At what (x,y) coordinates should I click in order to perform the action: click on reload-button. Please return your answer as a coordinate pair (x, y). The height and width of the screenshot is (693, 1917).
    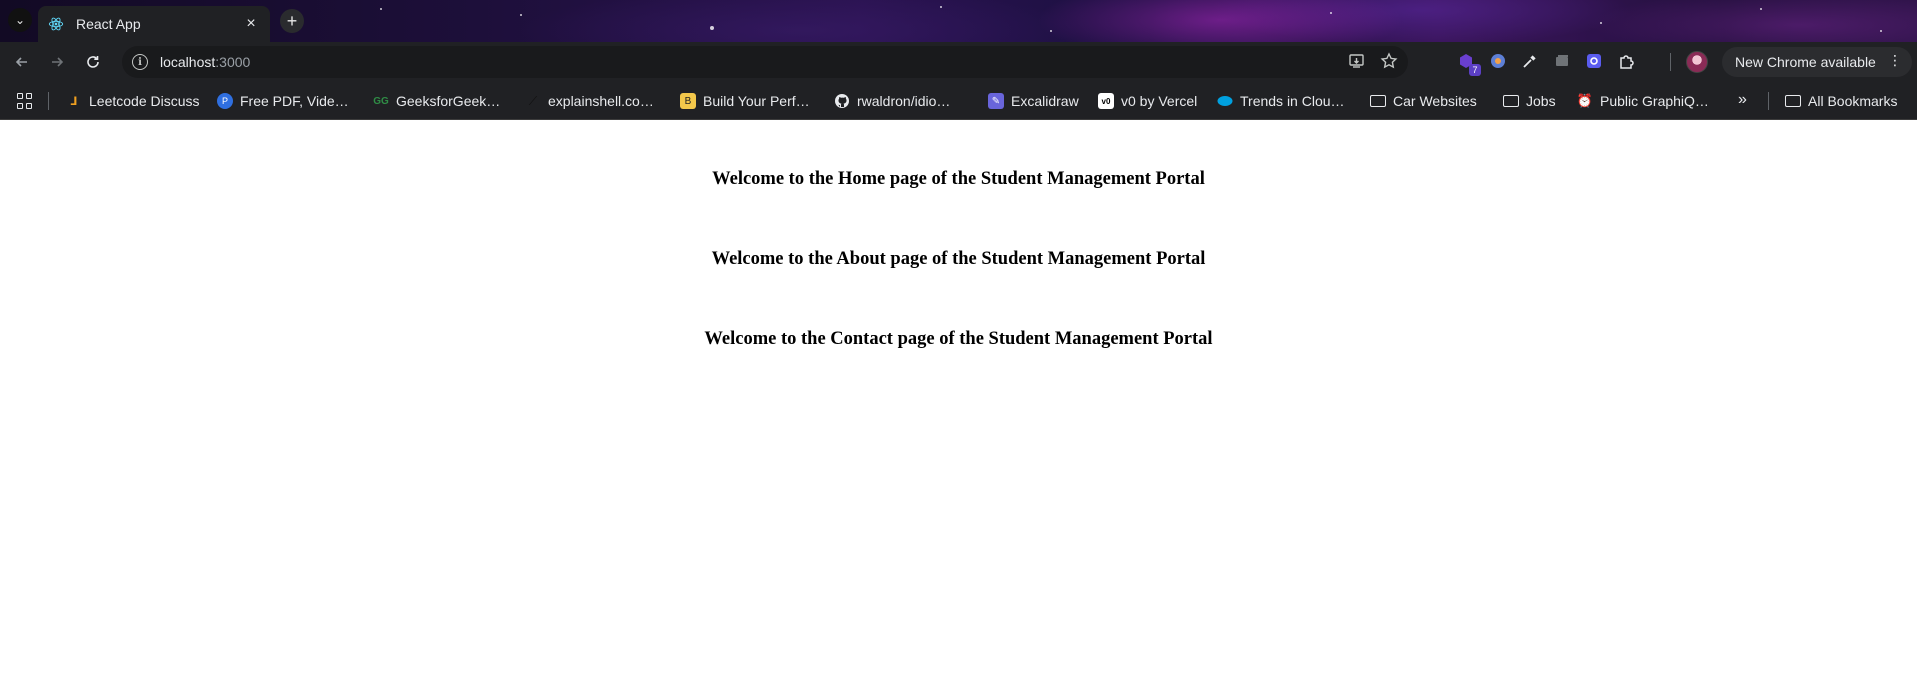
    Looking at the image, I should click on (93, 62).